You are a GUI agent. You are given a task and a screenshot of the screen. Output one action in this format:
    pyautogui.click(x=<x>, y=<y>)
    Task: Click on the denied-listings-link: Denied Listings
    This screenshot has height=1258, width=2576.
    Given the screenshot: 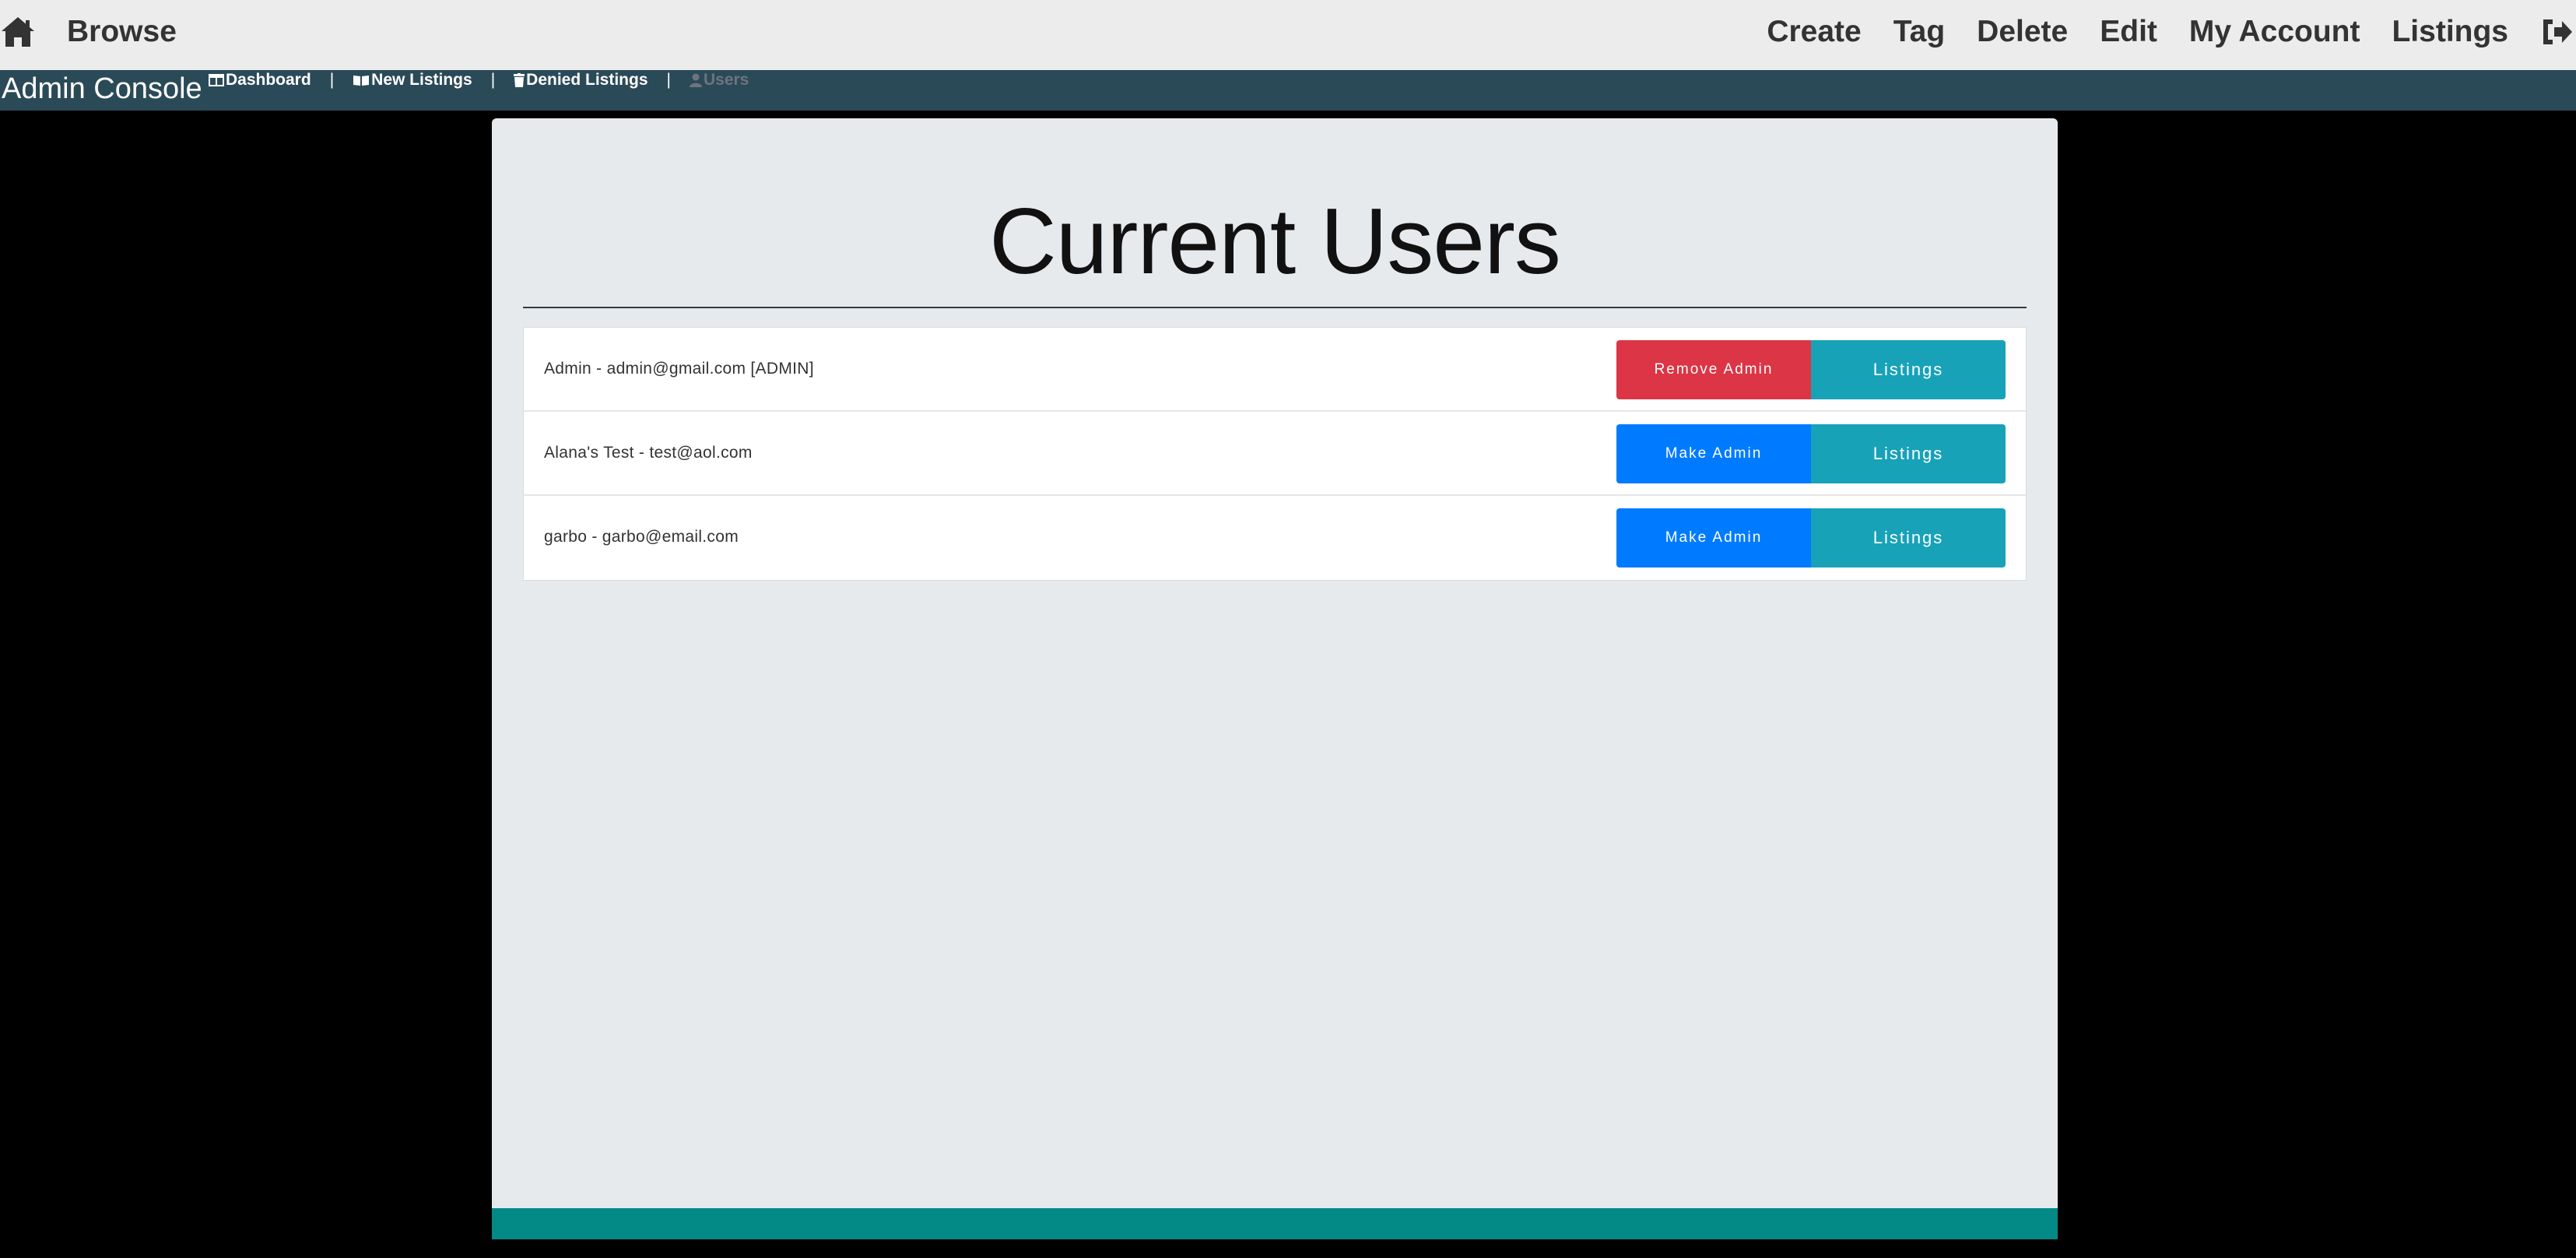 What is the action you would take?
    pyautogui.click(x=581, y=80)
    